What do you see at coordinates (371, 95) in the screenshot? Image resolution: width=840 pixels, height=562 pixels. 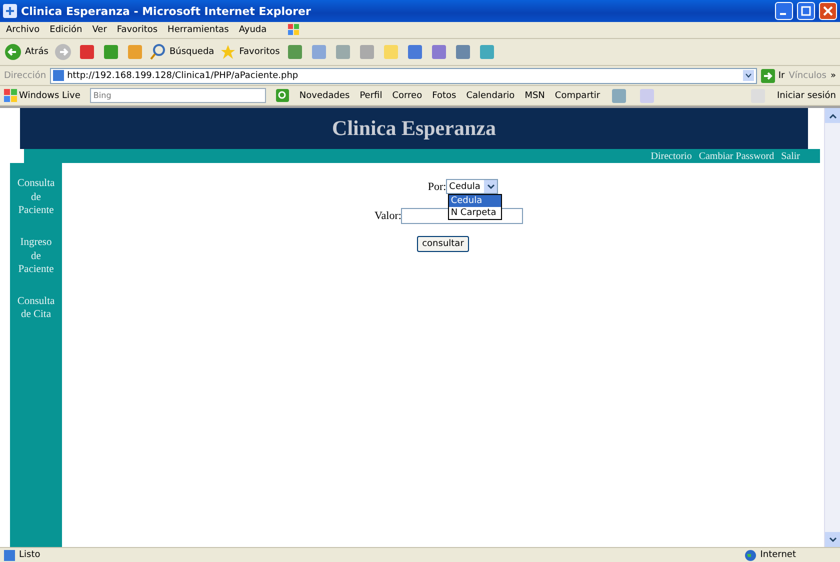 I see `live-bar-link: Perfil` at bounding box center [371, 95].